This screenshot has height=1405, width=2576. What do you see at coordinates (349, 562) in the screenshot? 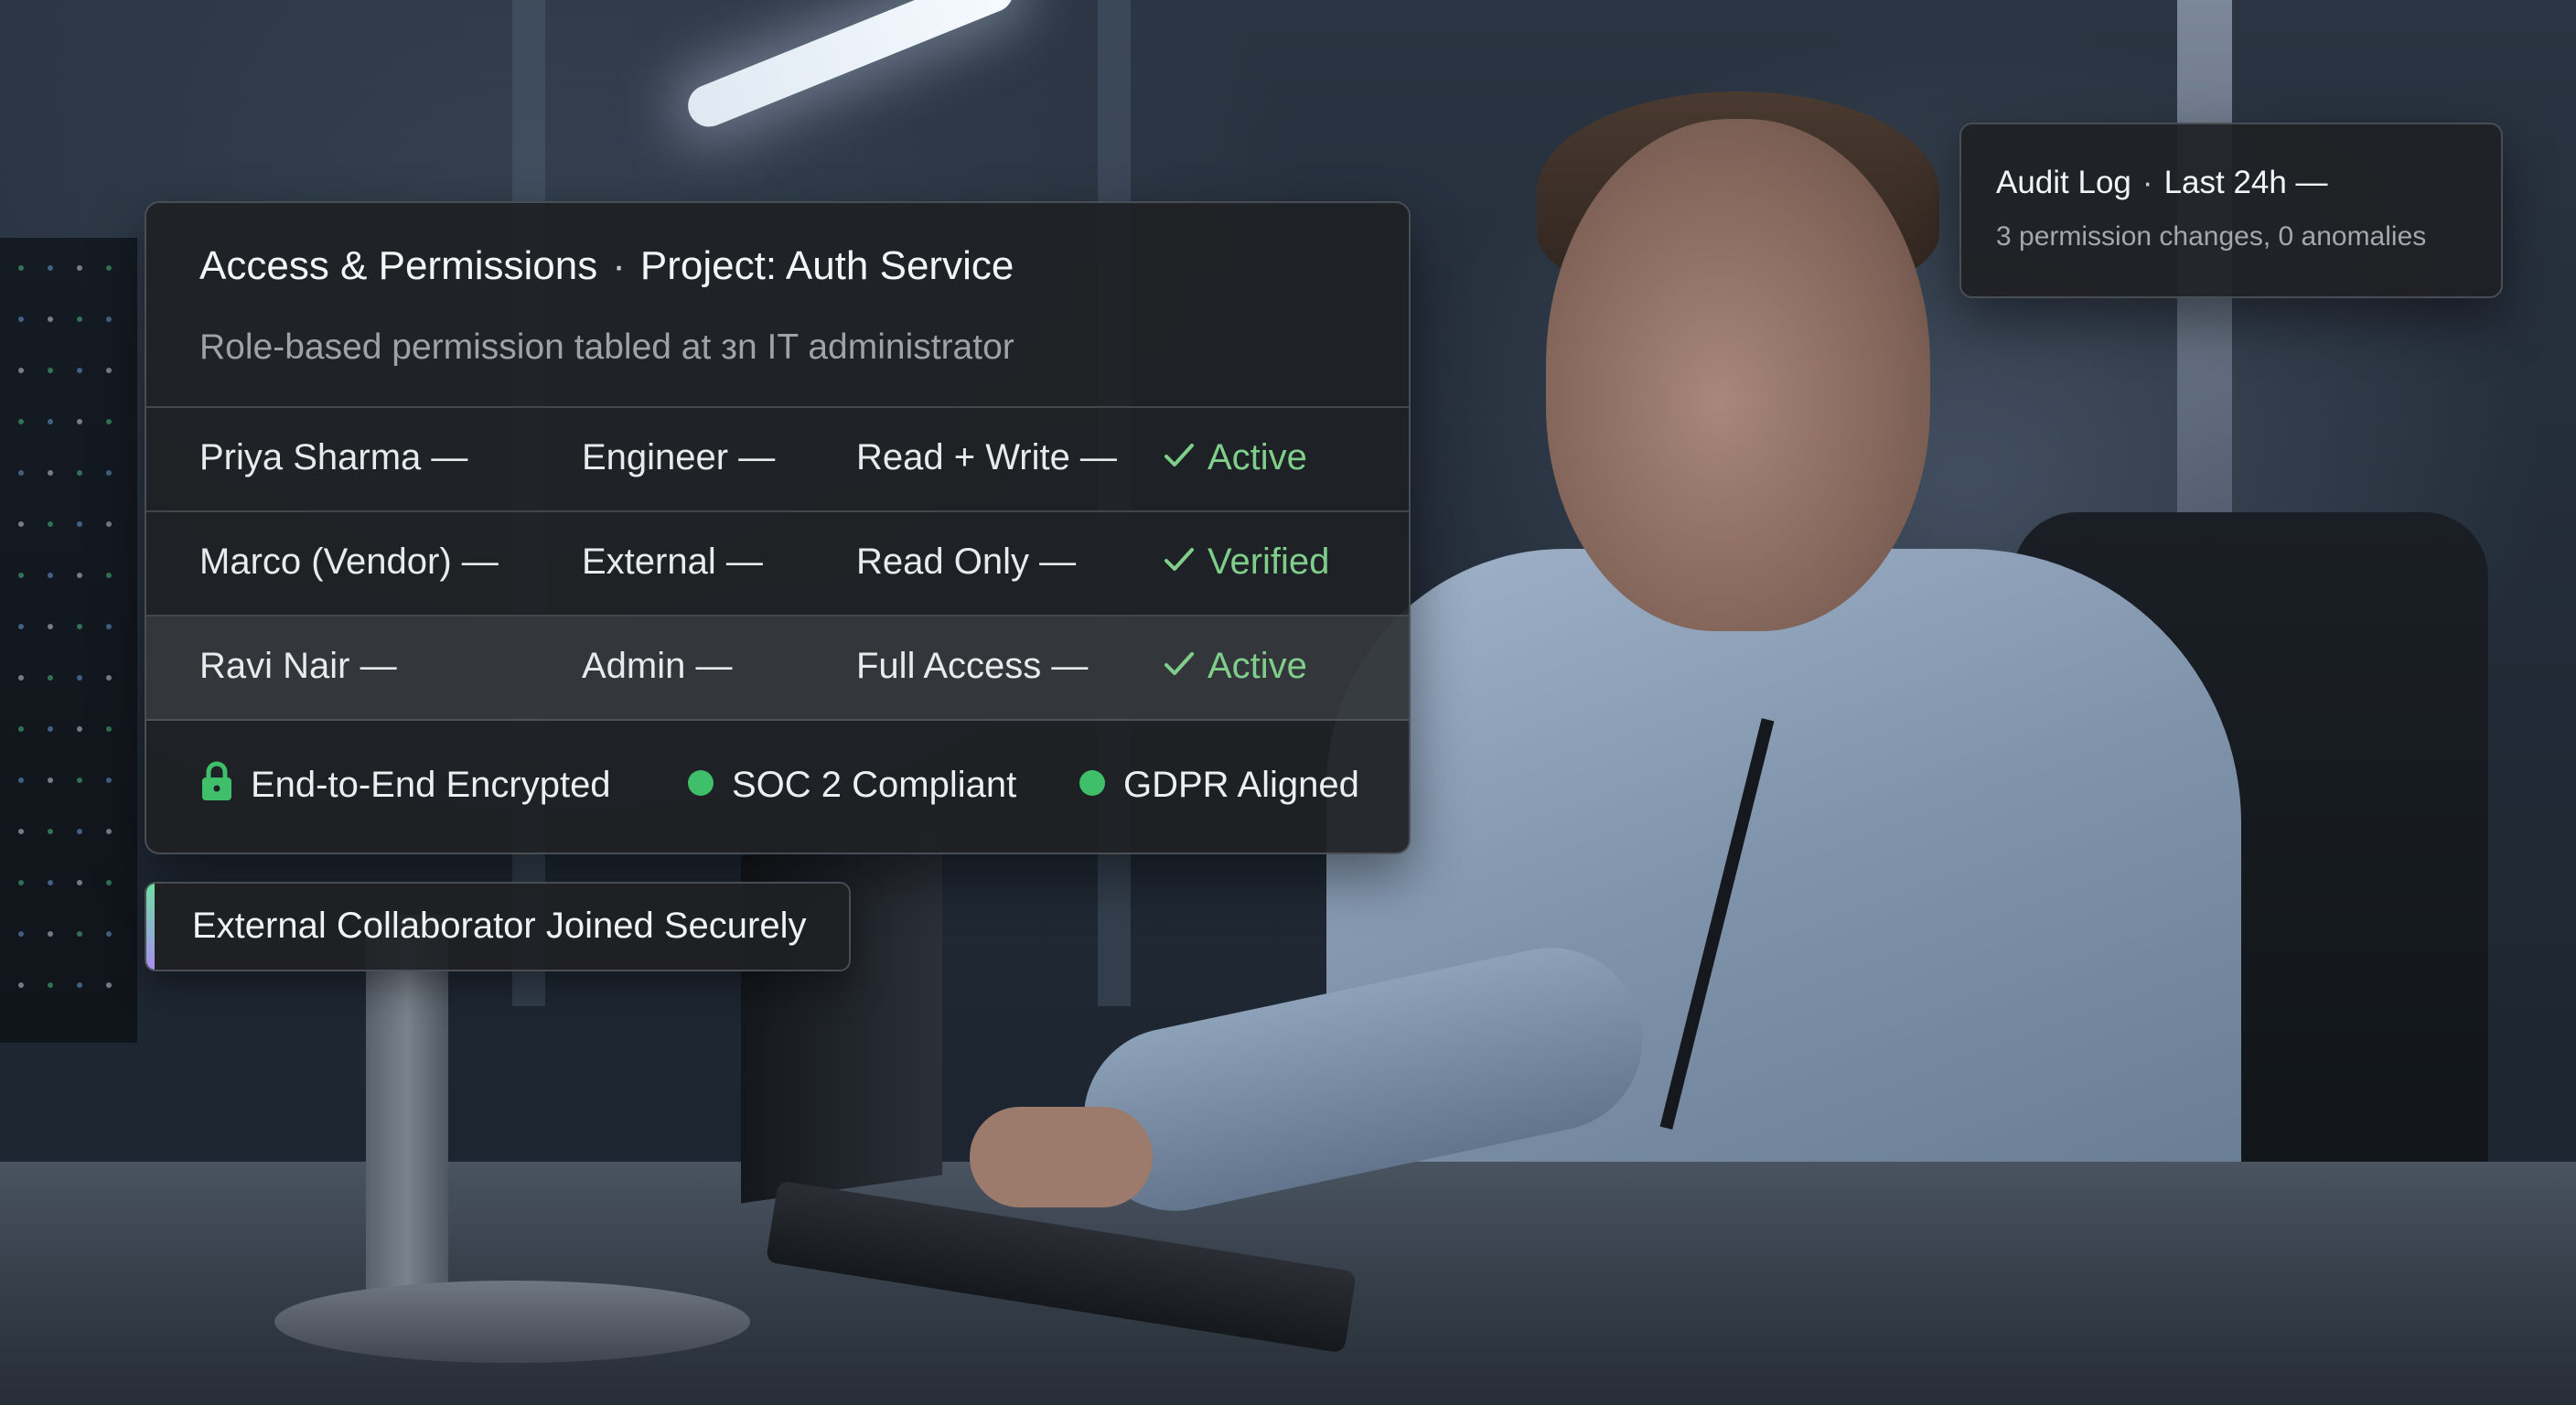
I see `user-name: Marco (Vendor) —` at bounding box center [349, 562].